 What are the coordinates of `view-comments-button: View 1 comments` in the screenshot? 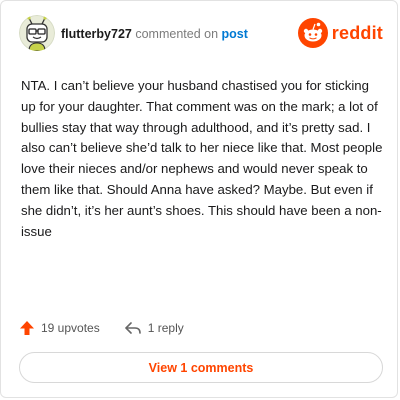 It's located at (201, 367).